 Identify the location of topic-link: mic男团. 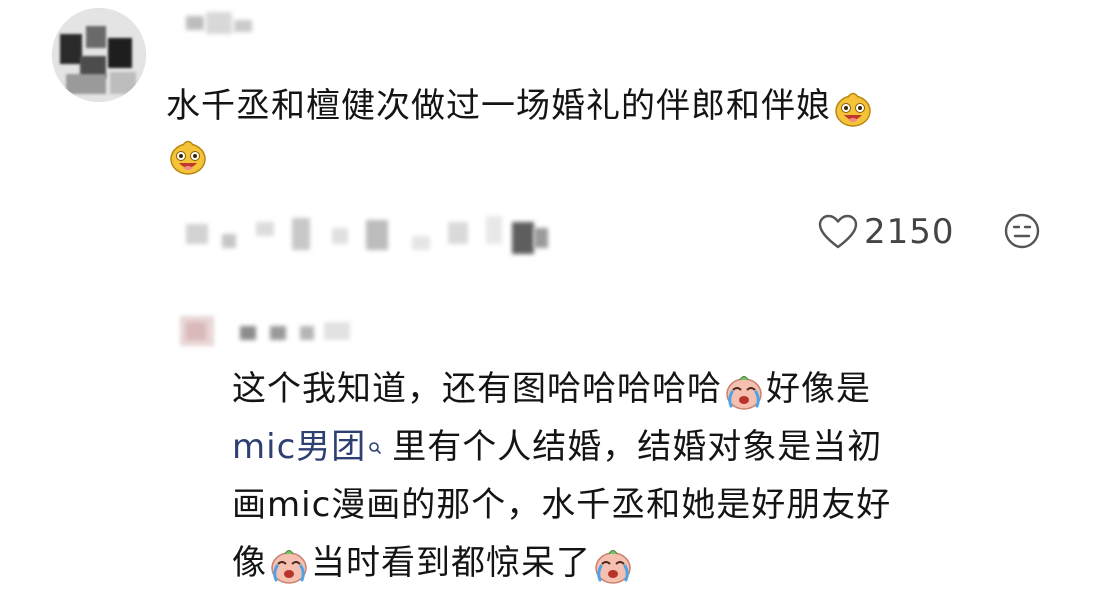
(299, 447).